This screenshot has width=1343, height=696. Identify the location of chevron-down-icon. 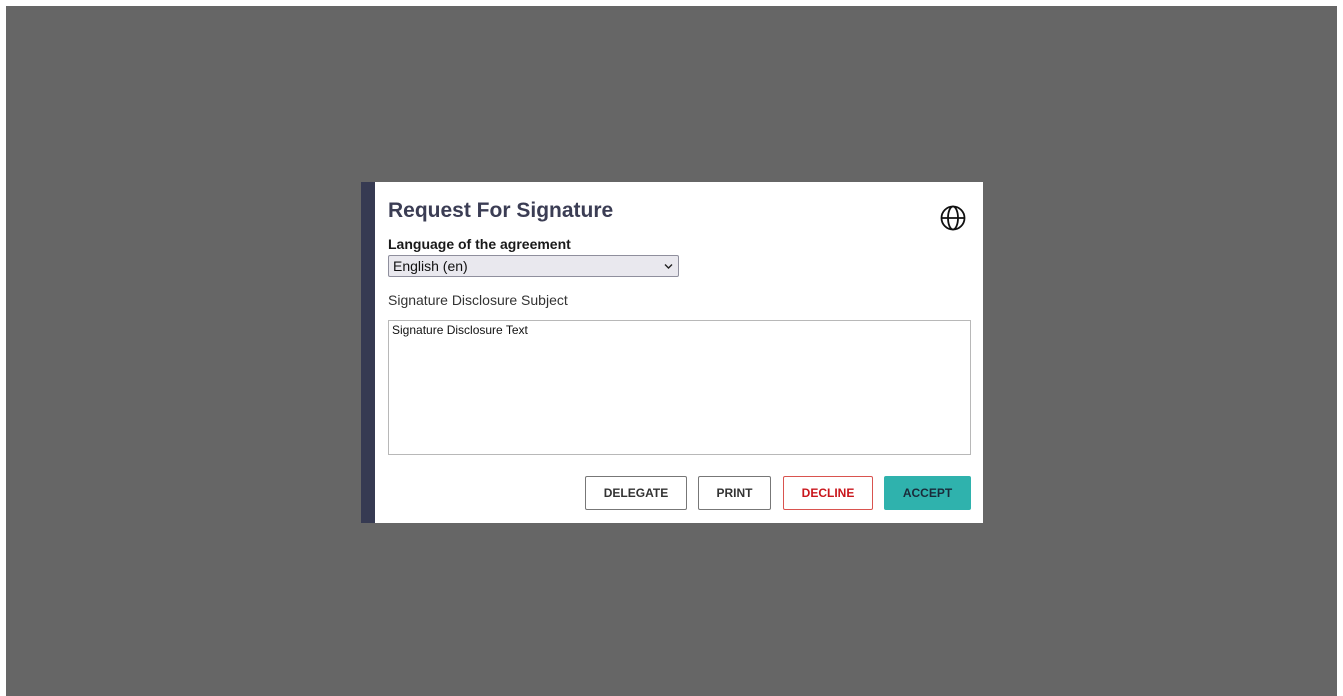
(668, 266).